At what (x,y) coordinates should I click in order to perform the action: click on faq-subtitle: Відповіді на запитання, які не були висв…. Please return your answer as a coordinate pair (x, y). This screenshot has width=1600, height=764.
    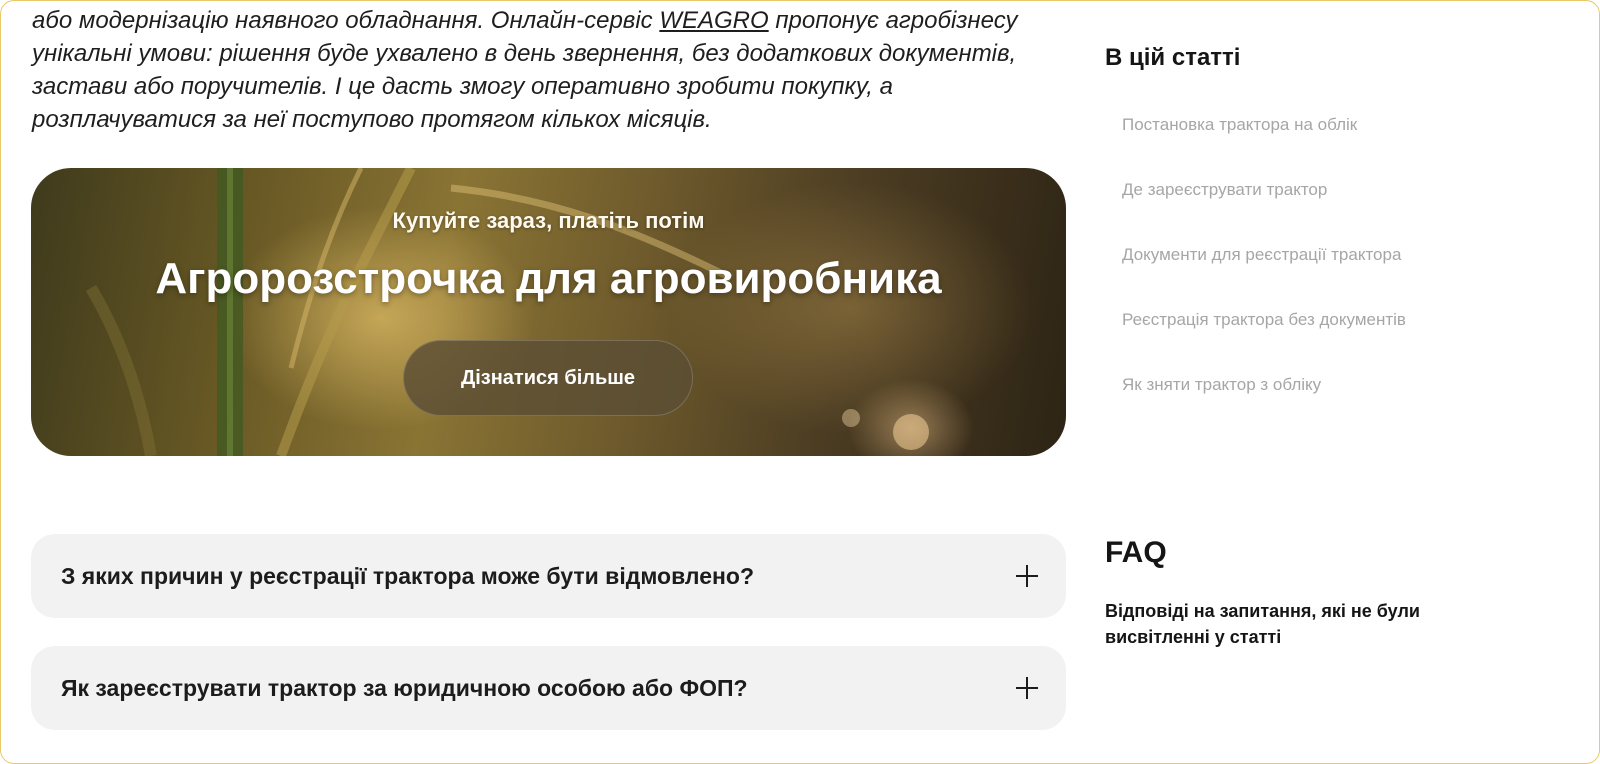
    Looking at the image, I should click on (1262, 624).